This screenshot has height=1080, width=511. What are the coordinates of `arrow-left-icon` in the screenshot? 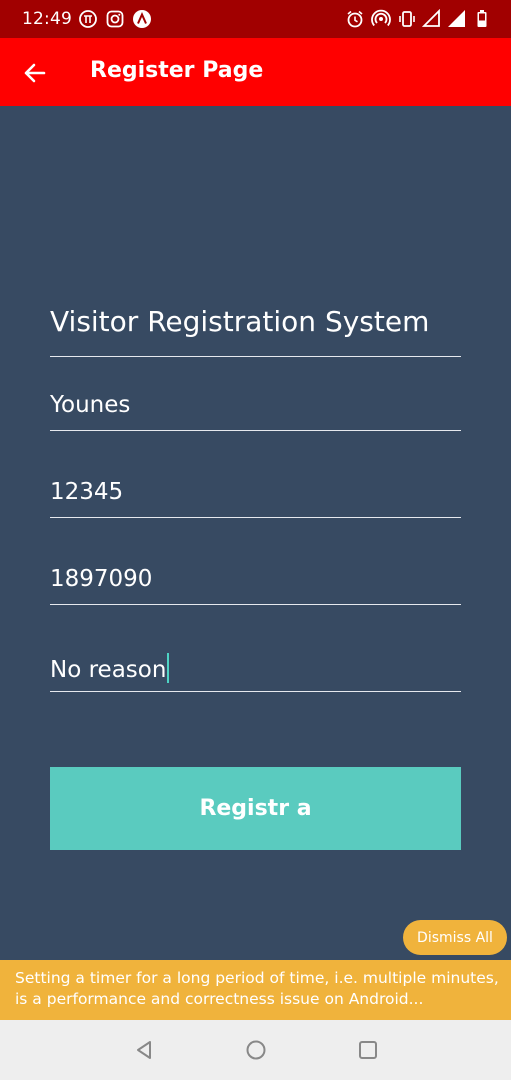 It's located at (35, 73).